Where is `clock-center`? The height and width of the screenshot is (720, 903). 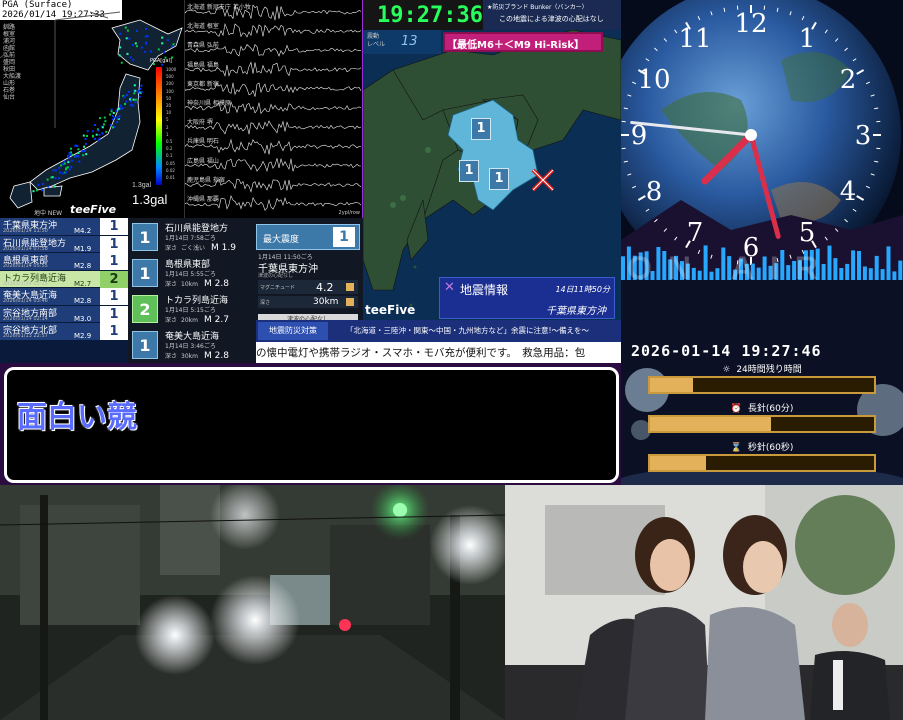
clock-center is located at coordinates (751, 135).